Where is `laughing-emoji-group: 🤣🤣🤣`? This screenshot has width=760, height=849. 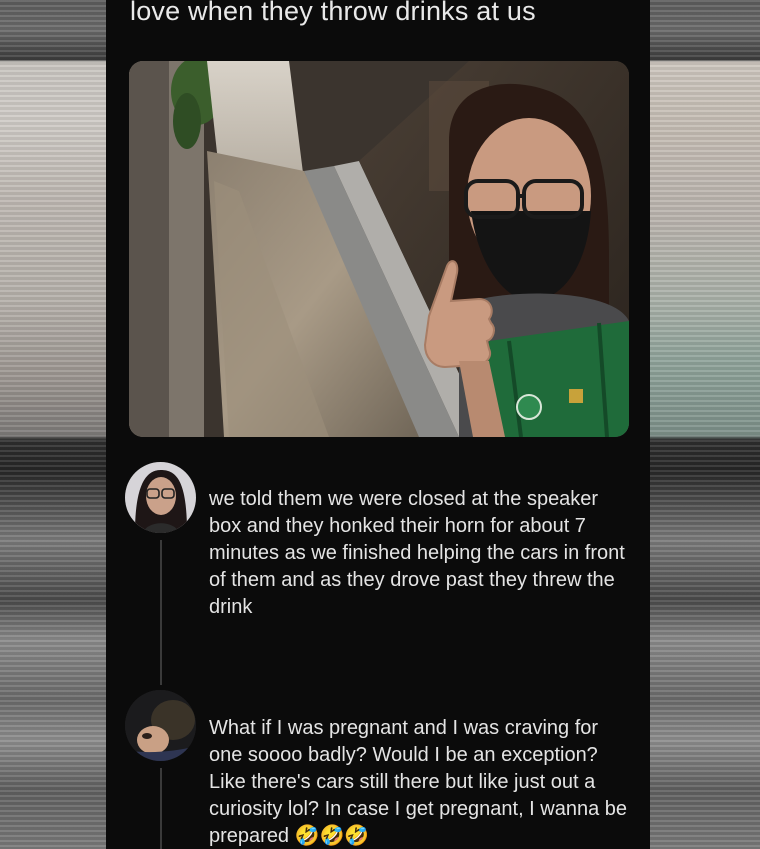
laughing-emoji-group: 🤣🤣🤣 is located at coordinates (332, 836).